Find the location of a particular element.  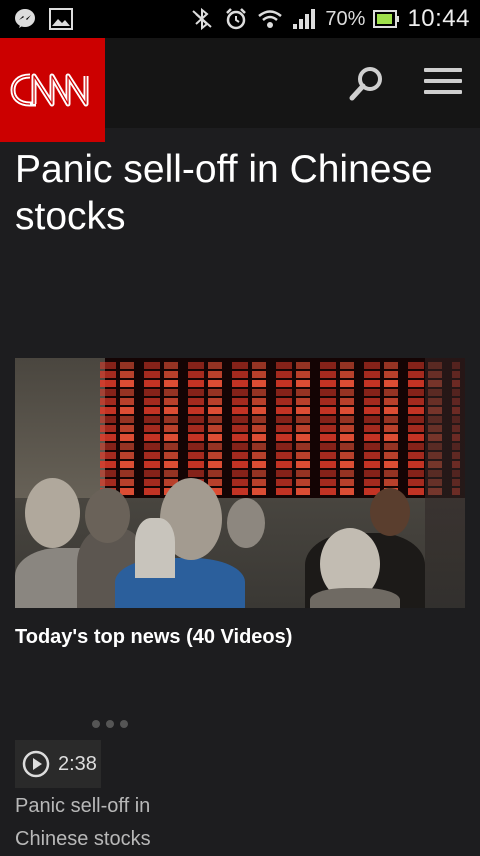

clock: 10:44 is located at coordinates (438, 18).